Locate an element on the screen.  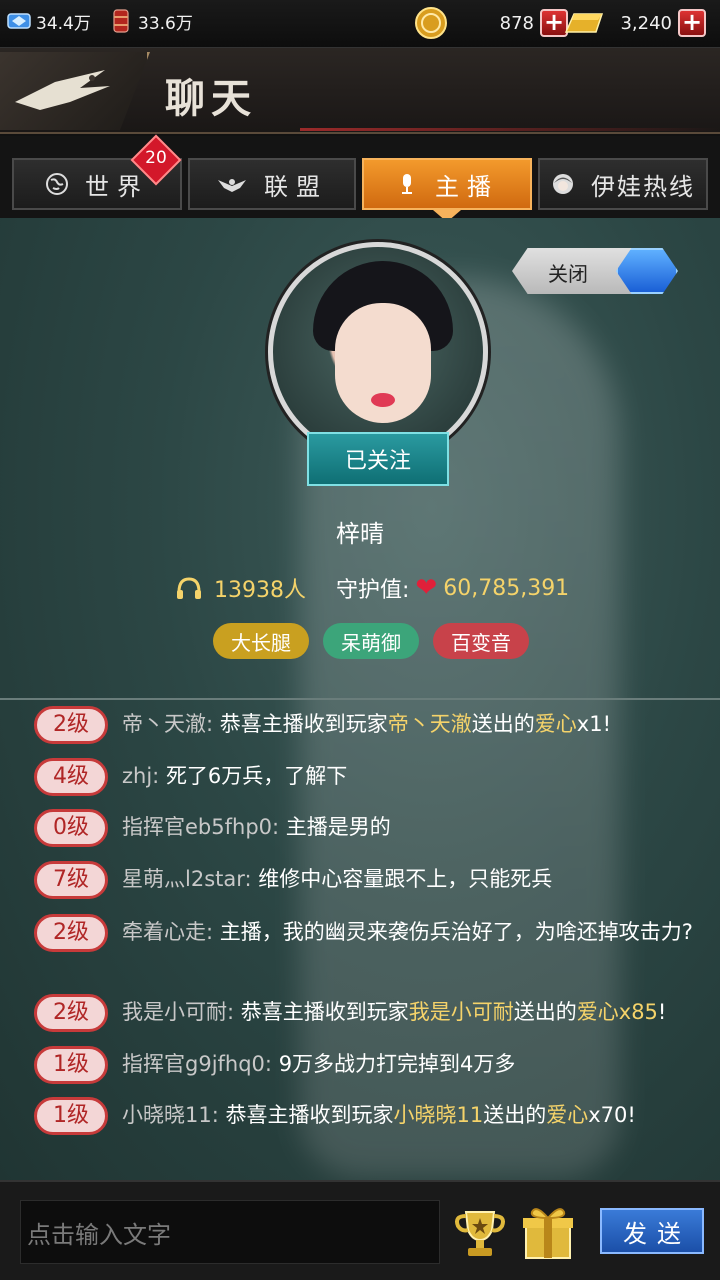
gold-coin-resource: 878 + is located at coordinates (491, 23).